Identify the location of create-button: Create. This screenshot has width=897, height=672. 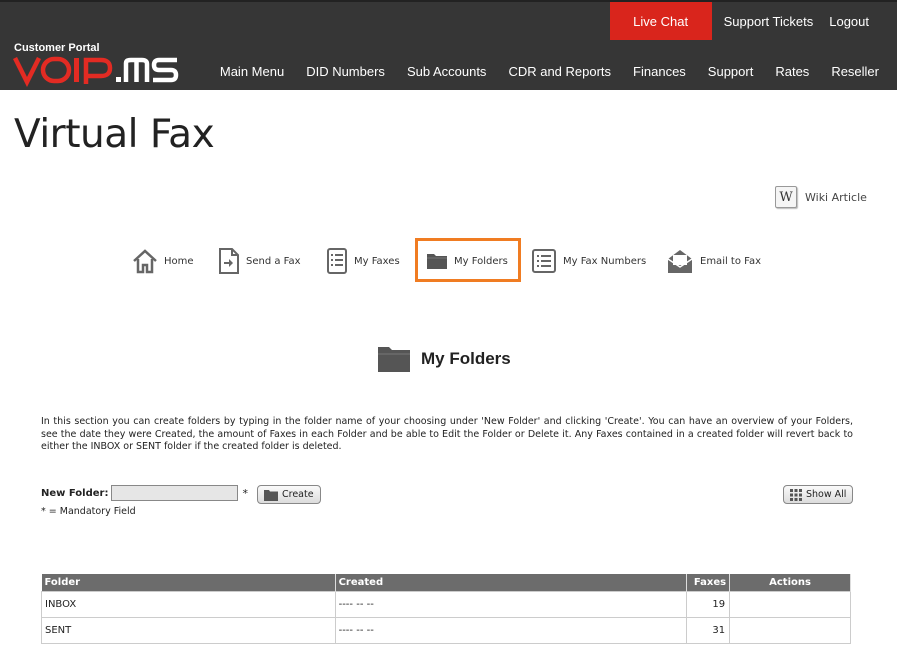
(289, 494).